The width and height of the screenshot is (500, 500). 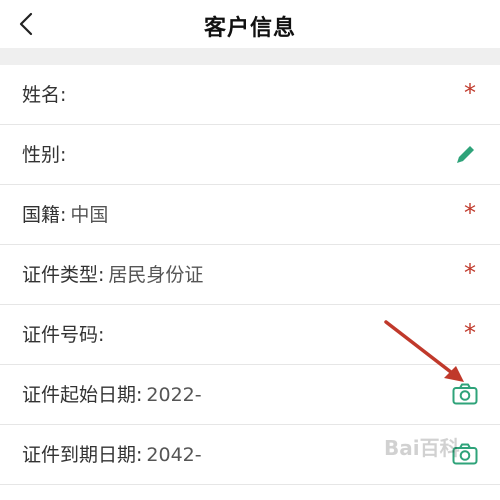 I want to click on camera-icon, so click(x=465, y=394).